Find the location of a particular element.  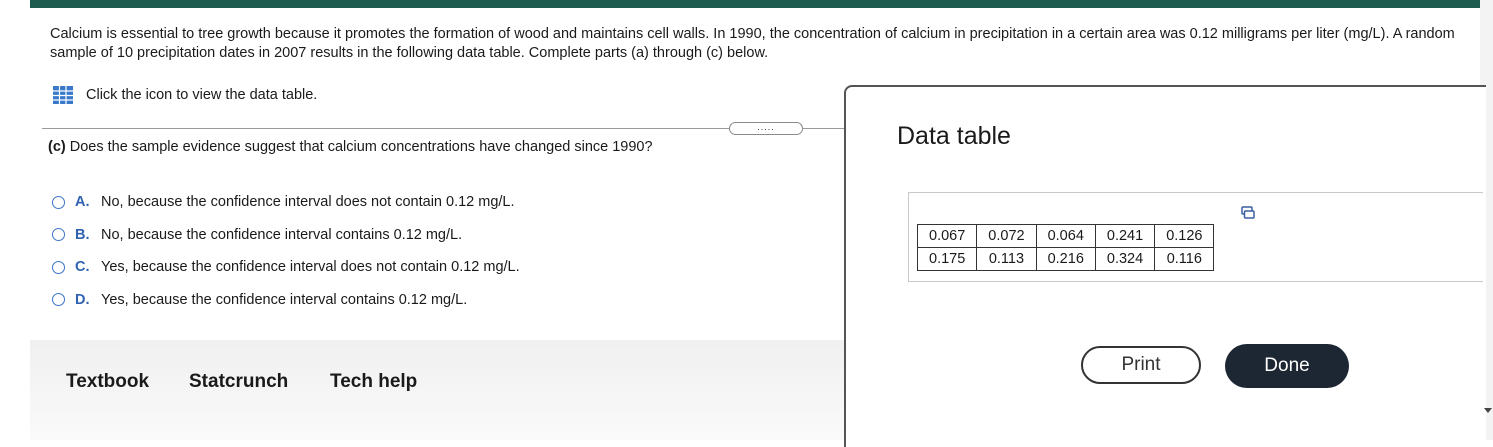

statcrunch-link: Statcrunch is located at coordinates (238, 382).